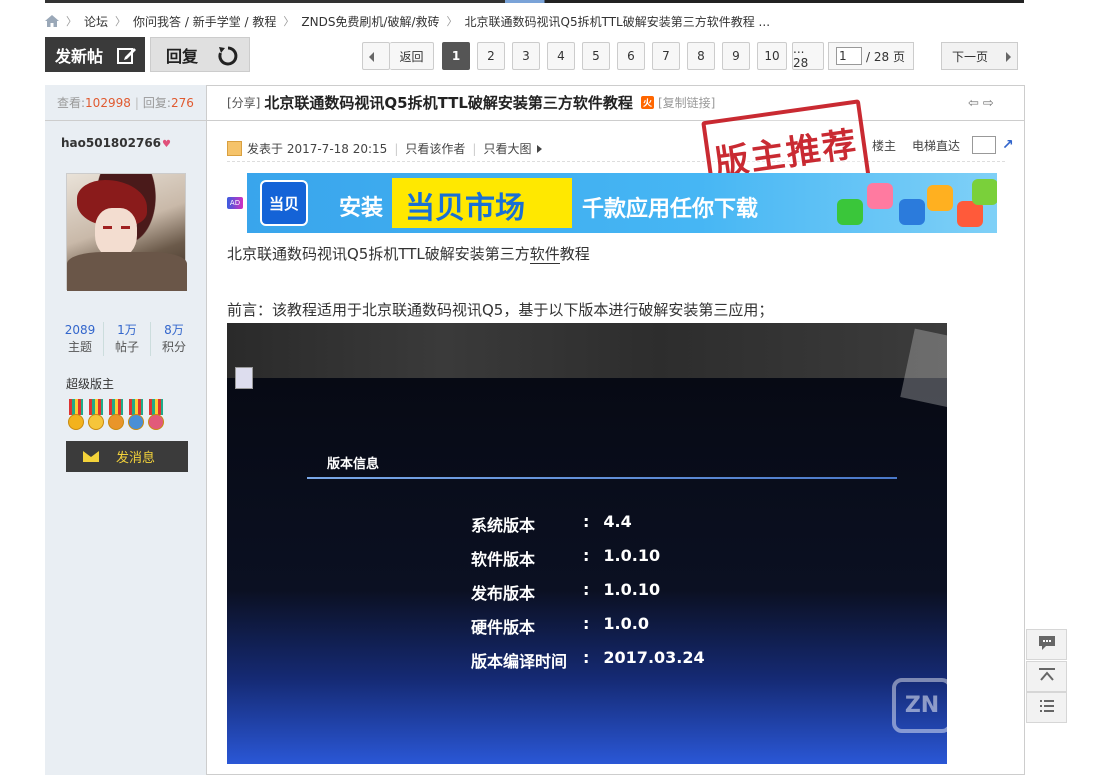  I want to click on page-5: 5, so click(596, 56).